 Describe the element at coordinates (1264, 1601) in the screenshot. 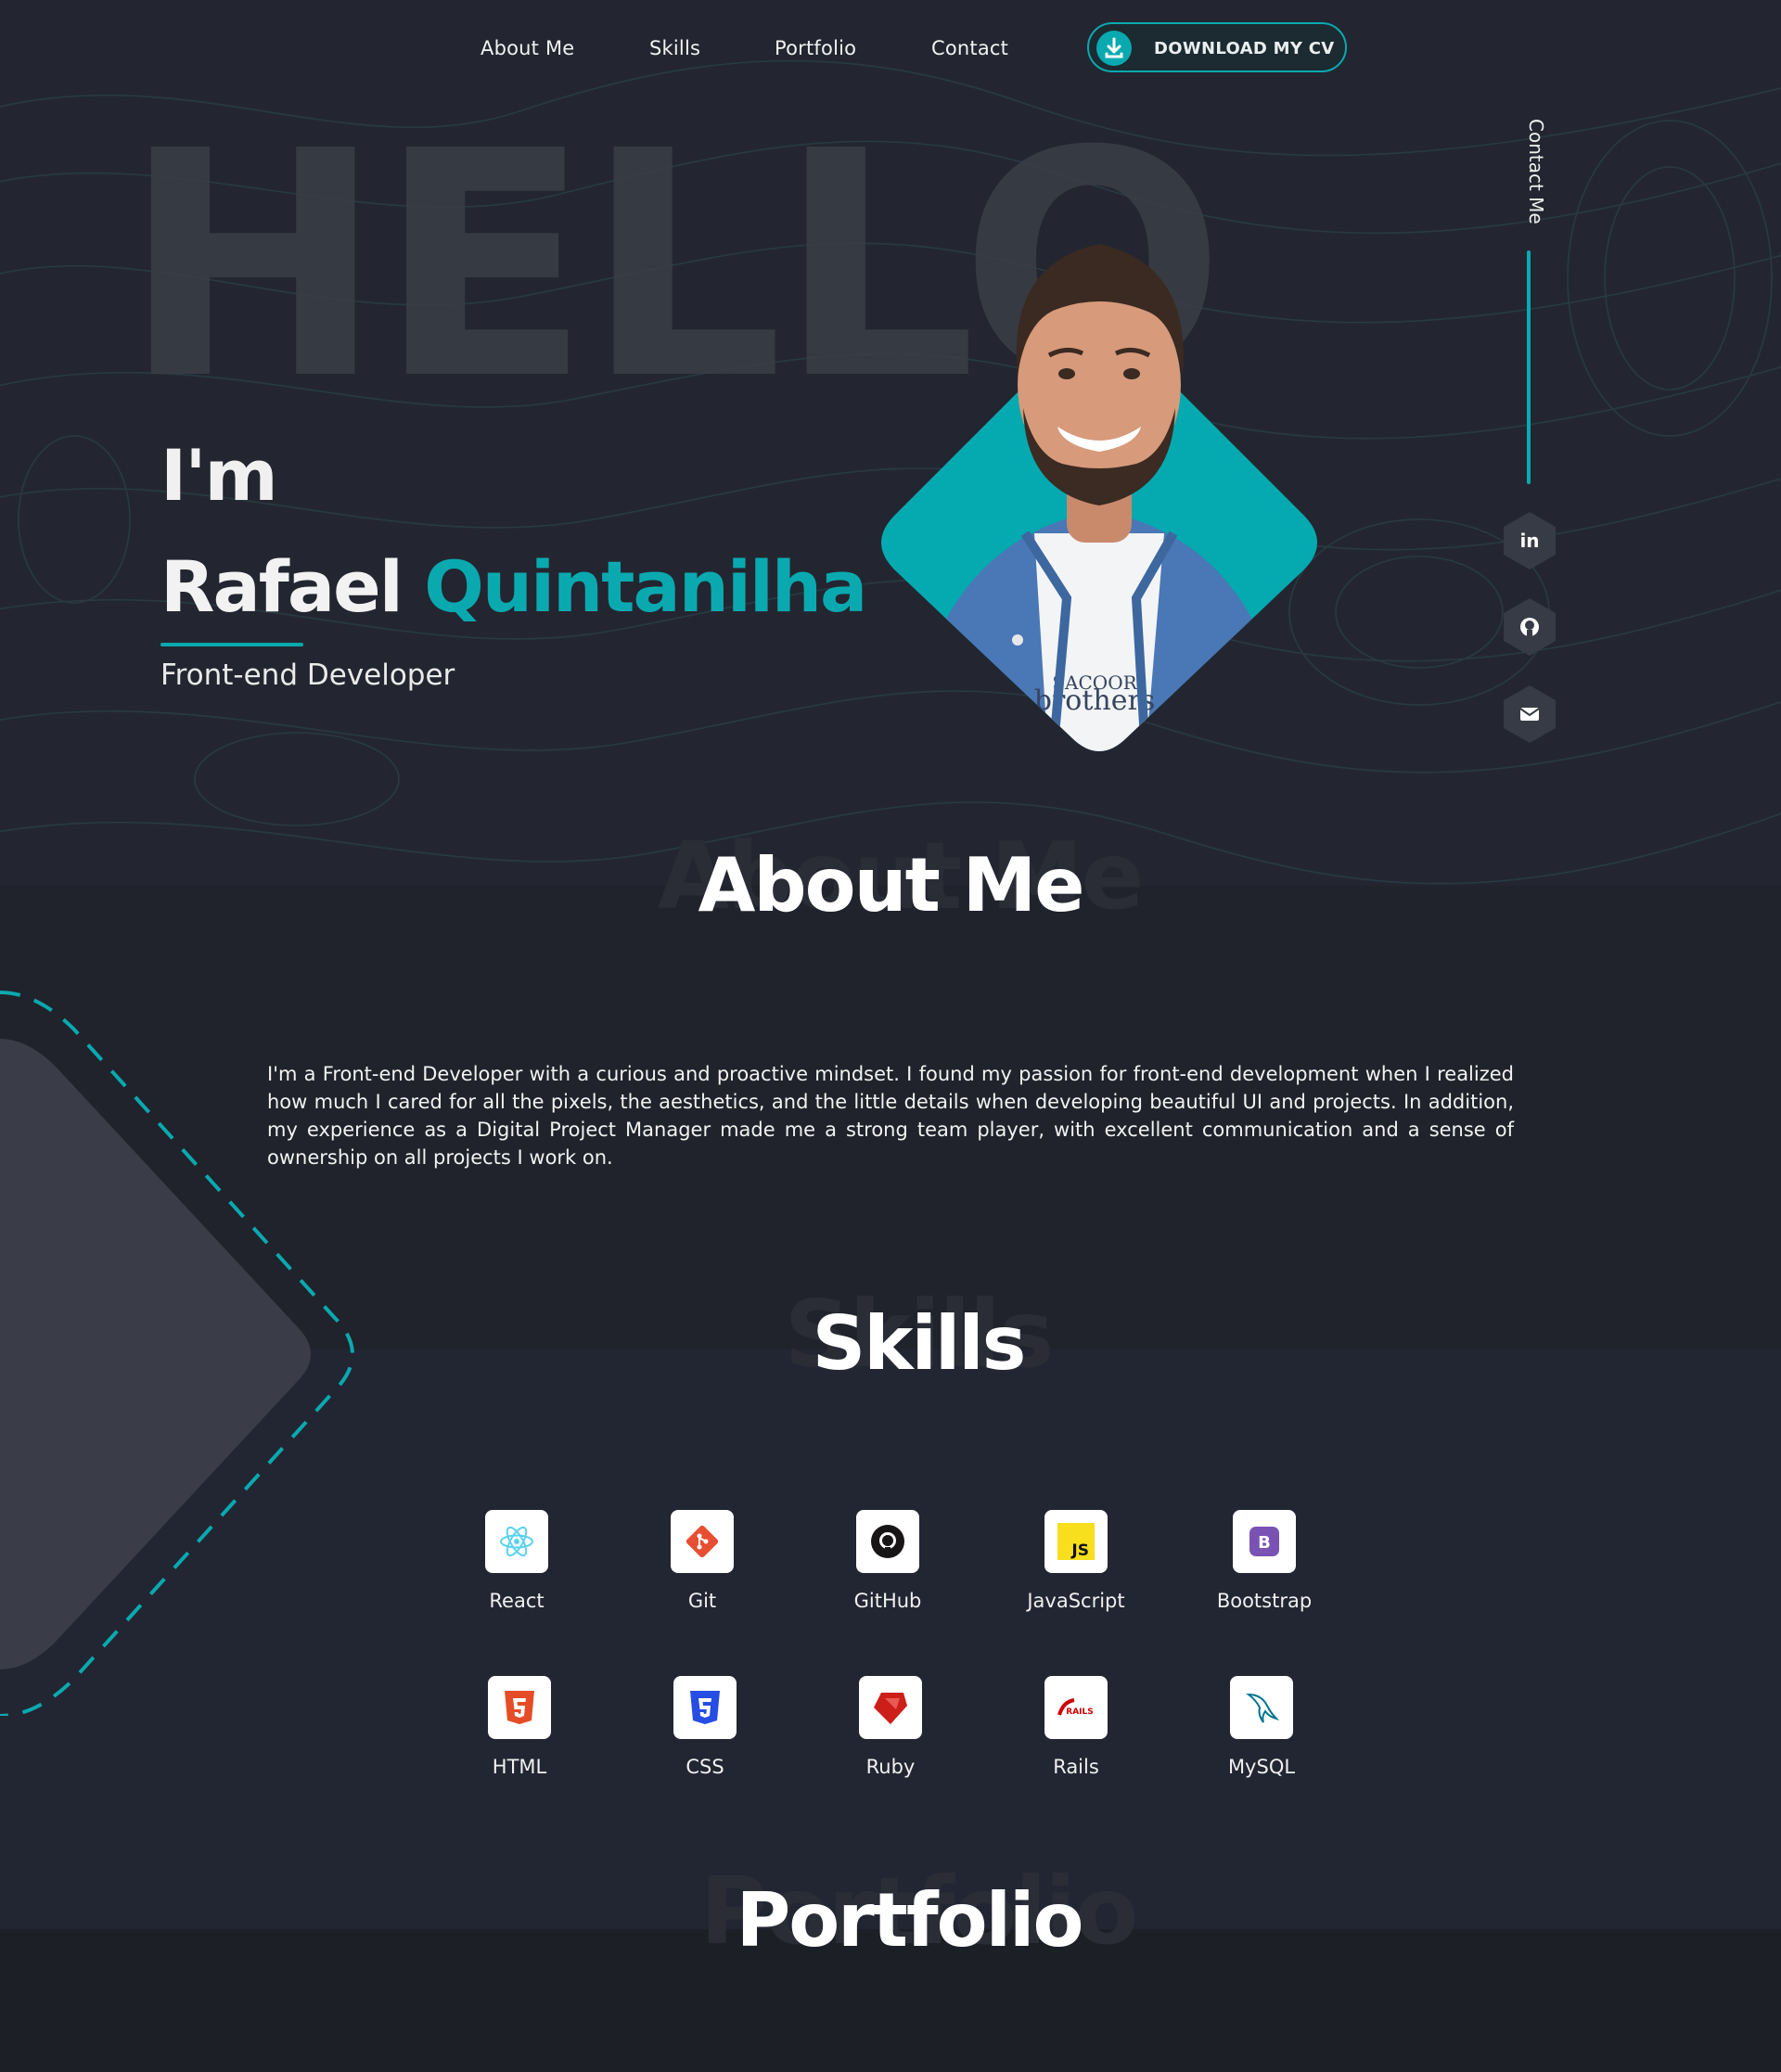

I see `skill-label: Bootstrap` at that location.